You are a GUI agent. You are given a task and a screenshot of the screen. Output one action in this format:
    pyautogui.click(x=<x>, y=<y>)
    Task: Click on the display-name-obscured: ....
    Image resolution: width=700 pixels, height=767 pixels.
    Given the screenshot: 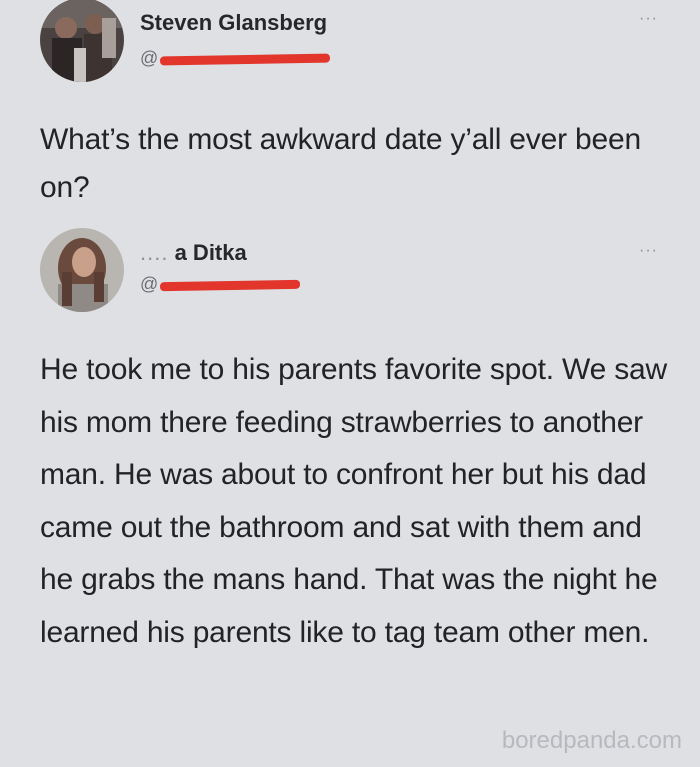 What is the action you would take?
    pyautogui.click(x=154, y=252)
    